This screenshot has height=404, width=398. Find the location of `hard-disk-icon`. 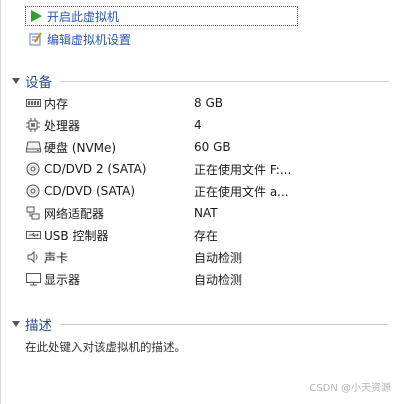

hard-disk-icon is located at coordinates (33, 147).